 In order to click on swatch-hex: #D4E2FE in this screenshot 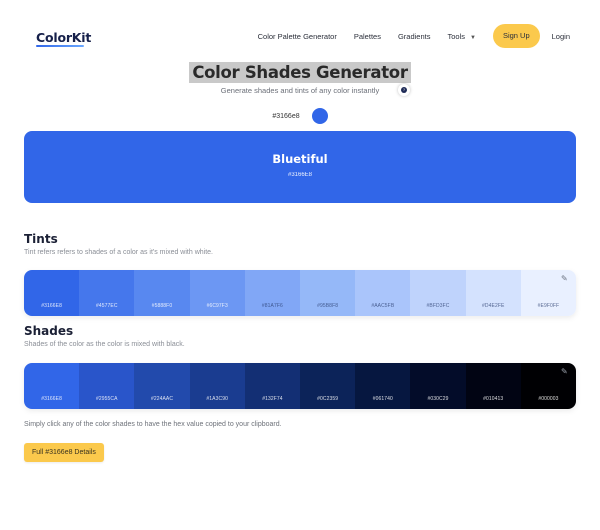, I will do `click(493, 306)`.